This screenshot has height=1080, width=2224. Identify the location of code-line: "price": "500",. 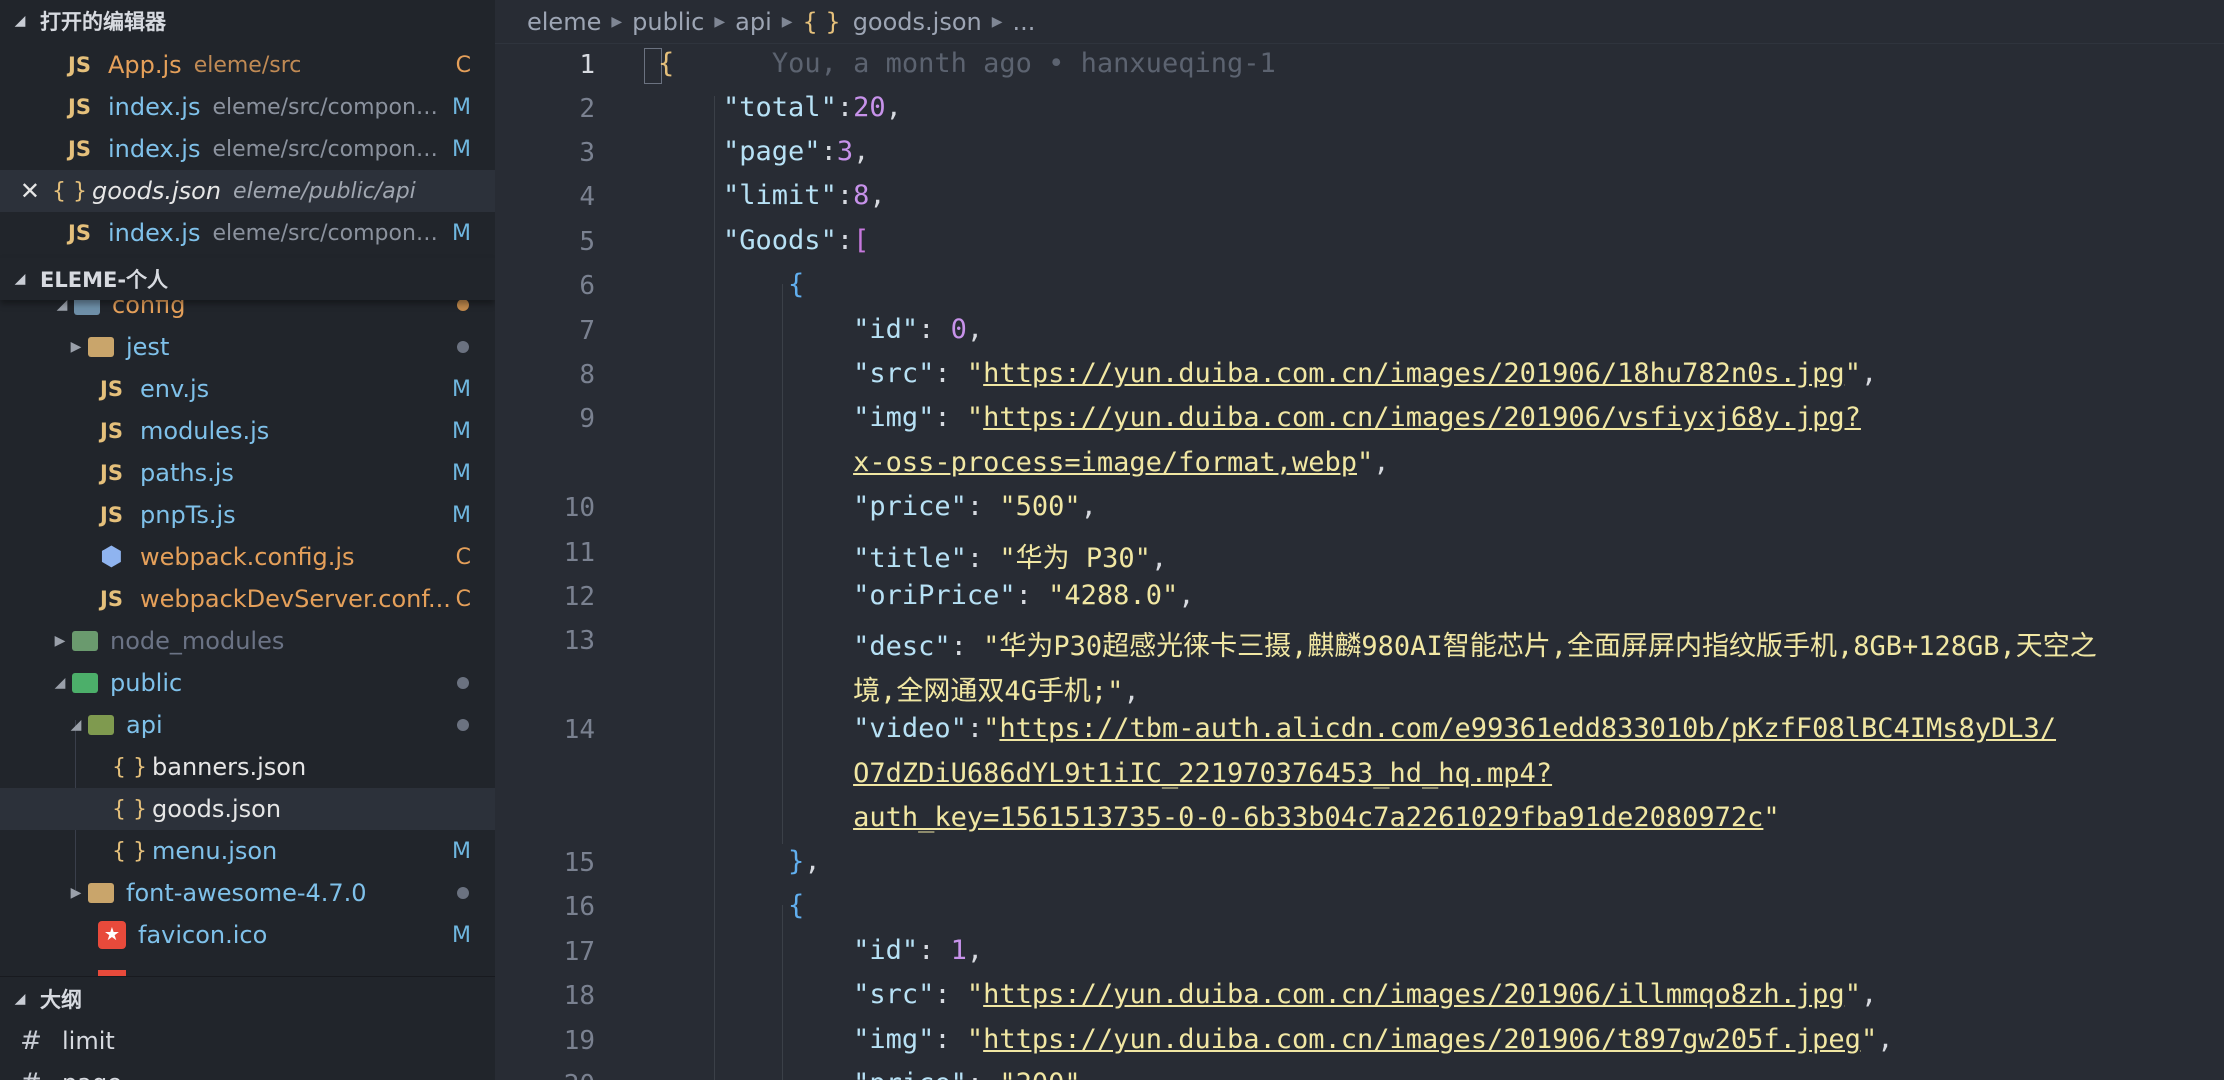
(975, 506).